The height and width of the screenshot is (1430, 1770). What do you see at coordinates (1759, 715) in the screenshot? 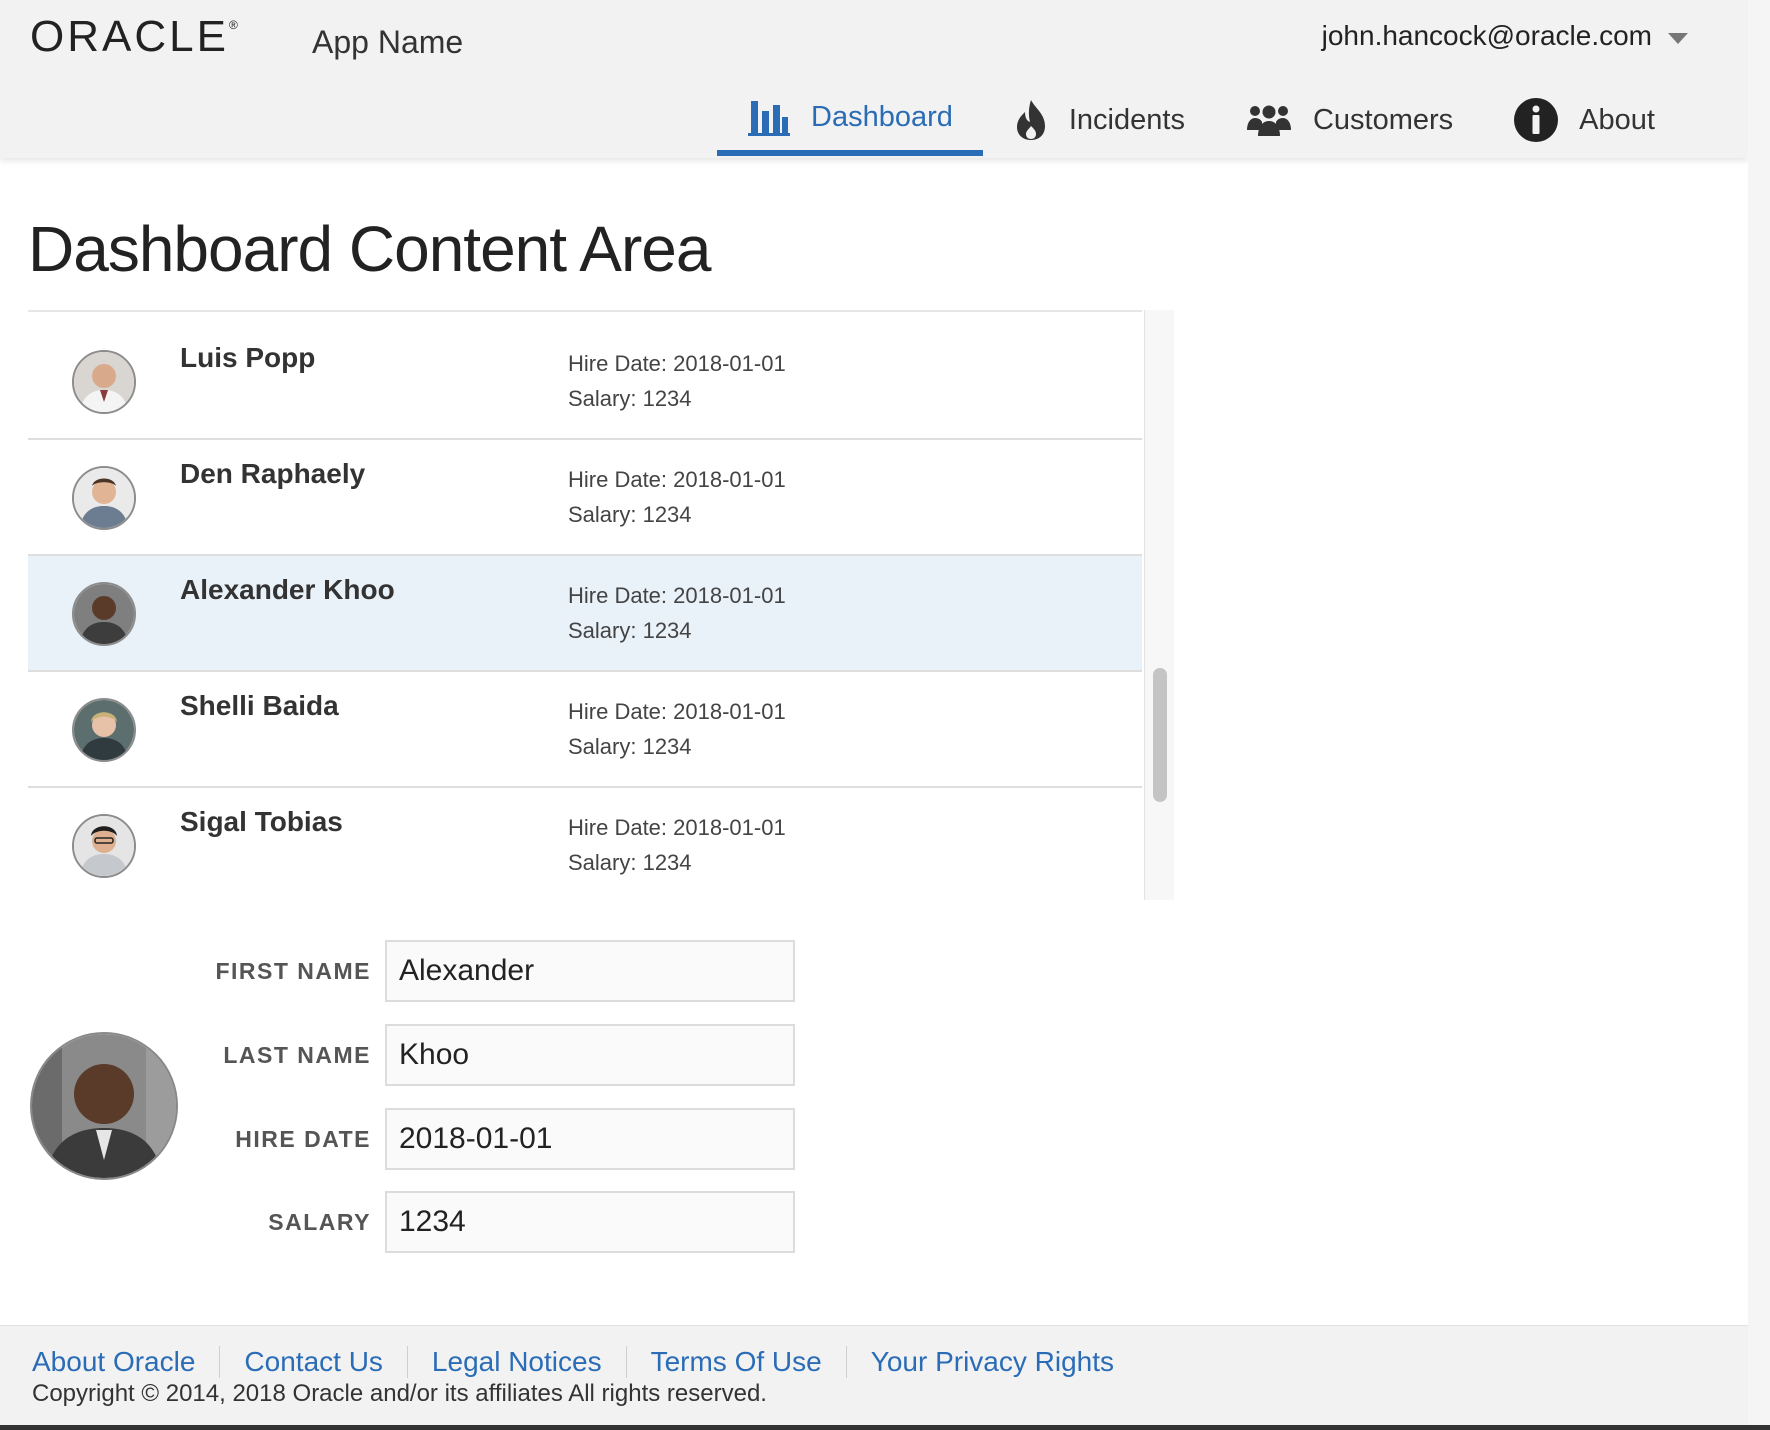
I see `window-edge` at bounding box center [1759, 715].